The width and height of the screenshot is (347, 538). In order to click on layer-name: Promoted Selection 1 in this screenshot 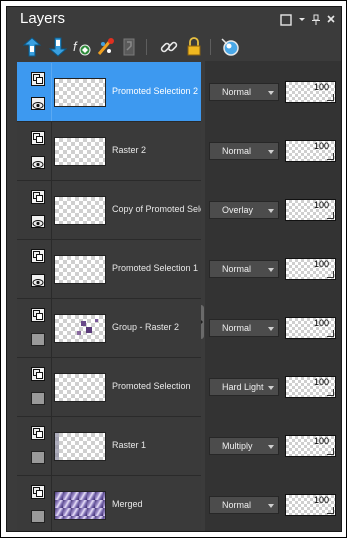, I will do `click(155, 268)`.